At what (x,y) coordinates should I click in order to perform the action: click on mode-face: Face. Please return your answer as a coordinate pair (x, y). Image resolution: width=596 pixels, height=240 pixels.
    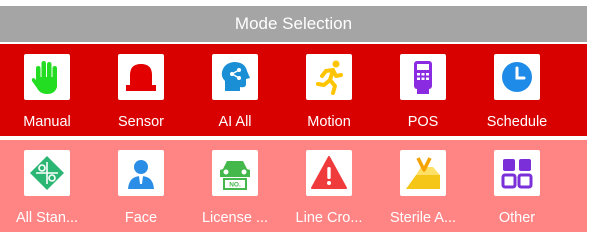
    Looking at the image, I should click on (141, 186).